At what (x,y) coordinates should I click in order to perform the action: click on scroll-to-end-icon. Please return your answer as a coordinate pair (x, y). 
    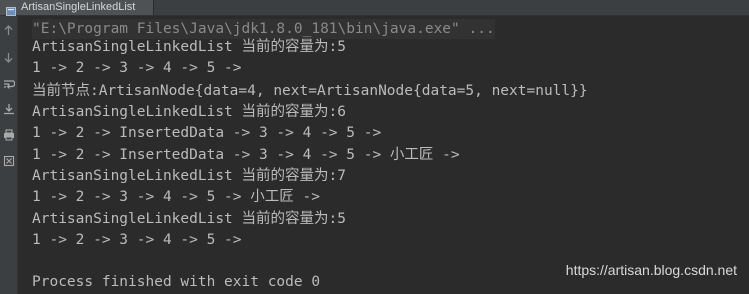
    Looking at the image, I should click on (8, 108).